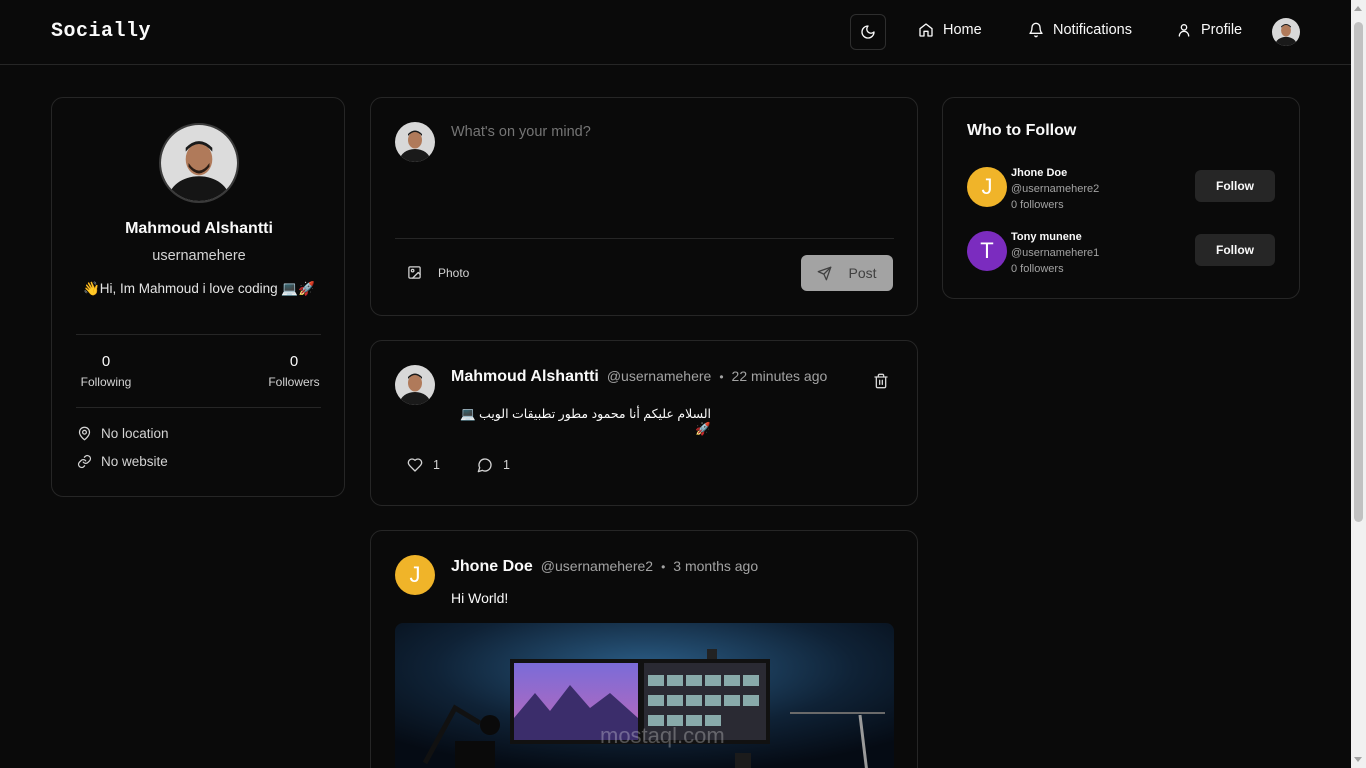 This screenshot has height=768, width=1366. I want to click on home-icon, so click(926, 30).